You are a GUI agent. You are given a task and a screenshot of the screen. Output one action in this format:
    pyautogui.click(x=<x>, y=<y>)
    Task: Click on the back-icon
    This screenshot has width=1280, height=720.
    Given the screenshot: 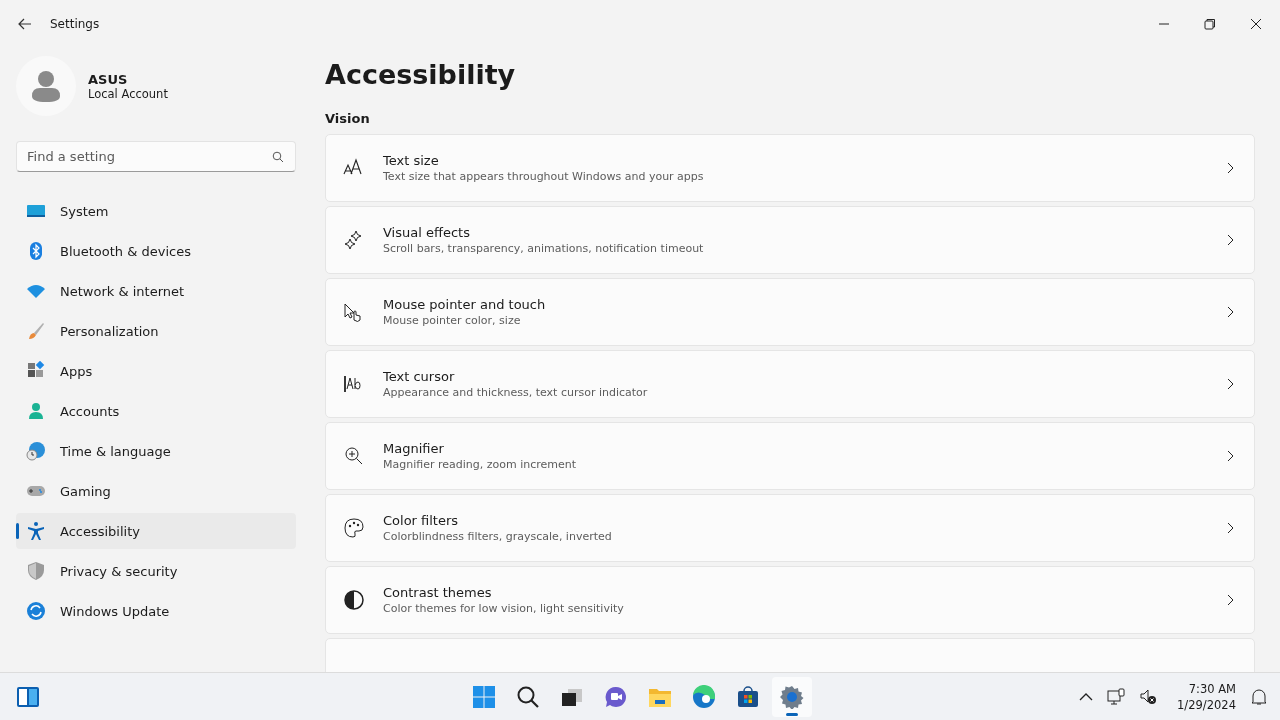 What is the action you would take?
    pyautogui.click(x=25, y=24)
    